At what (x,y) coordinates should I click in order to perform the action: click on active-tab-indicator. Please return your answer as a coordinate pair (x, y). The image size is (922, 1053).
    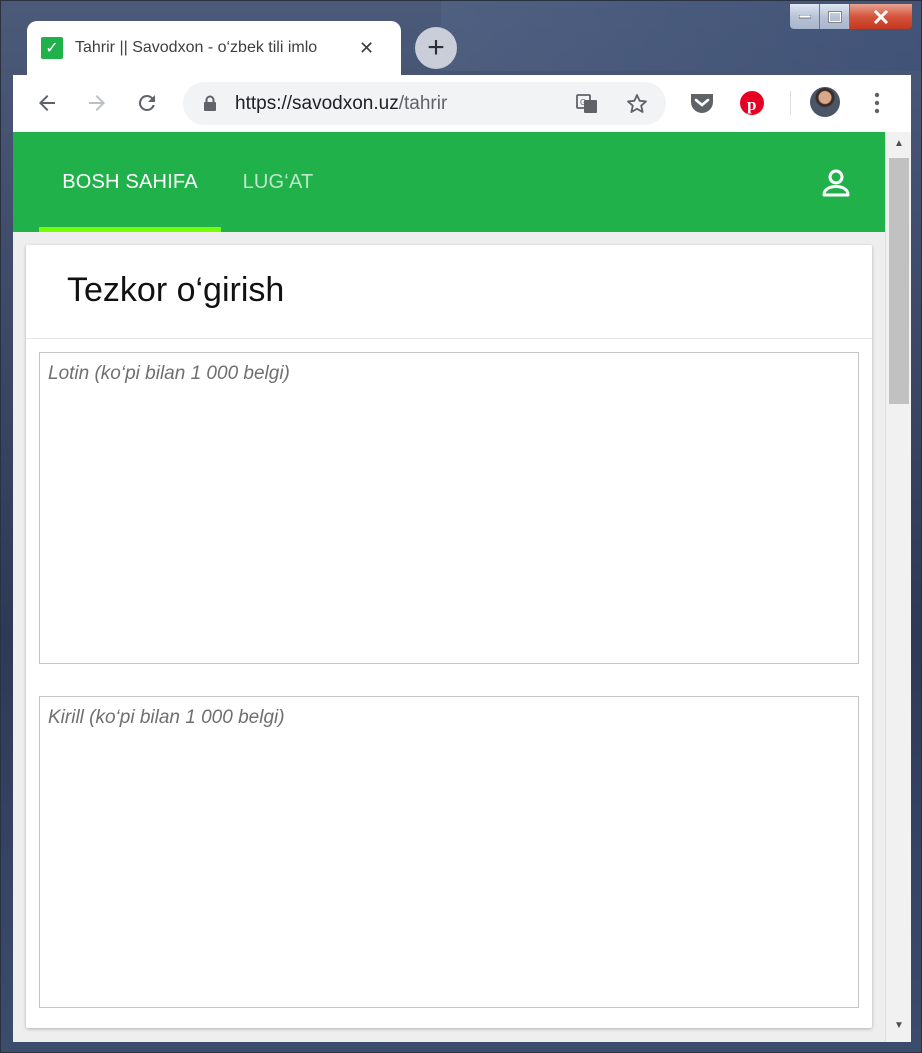
    Looking at the image, I should click on (130, 229).